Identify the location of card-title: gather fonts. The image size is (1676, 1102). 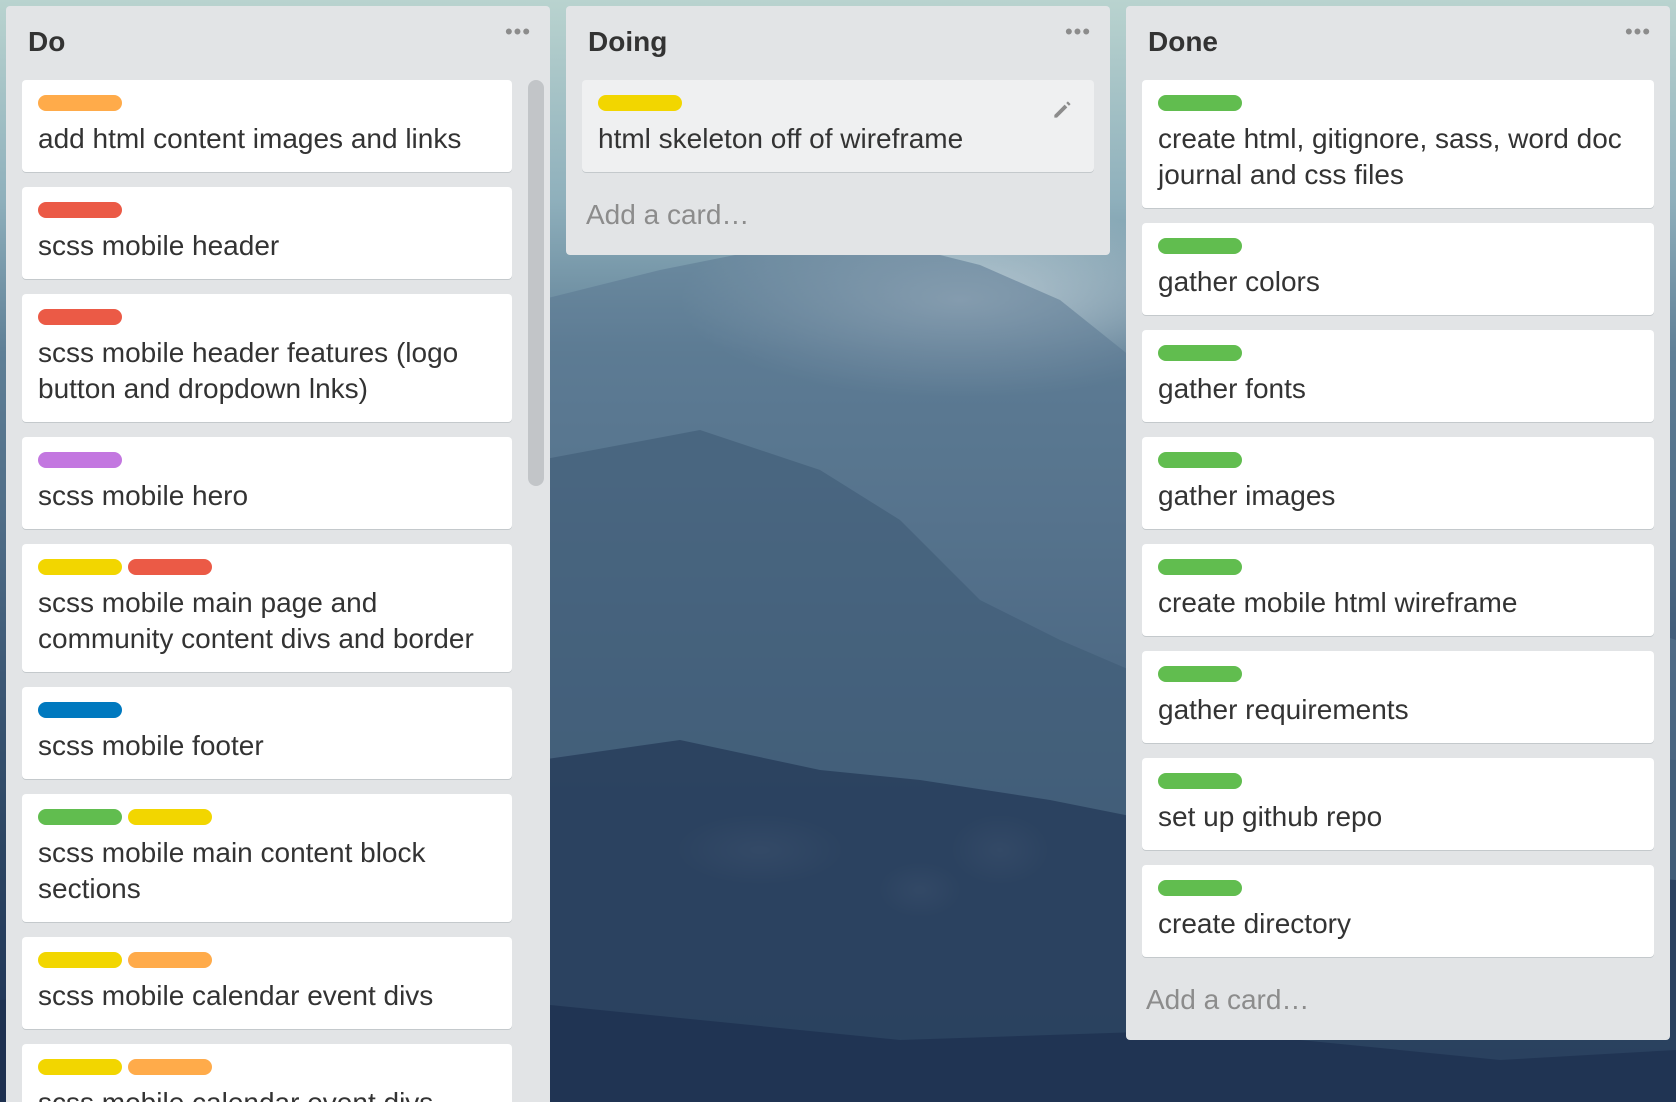
(1232, 388).